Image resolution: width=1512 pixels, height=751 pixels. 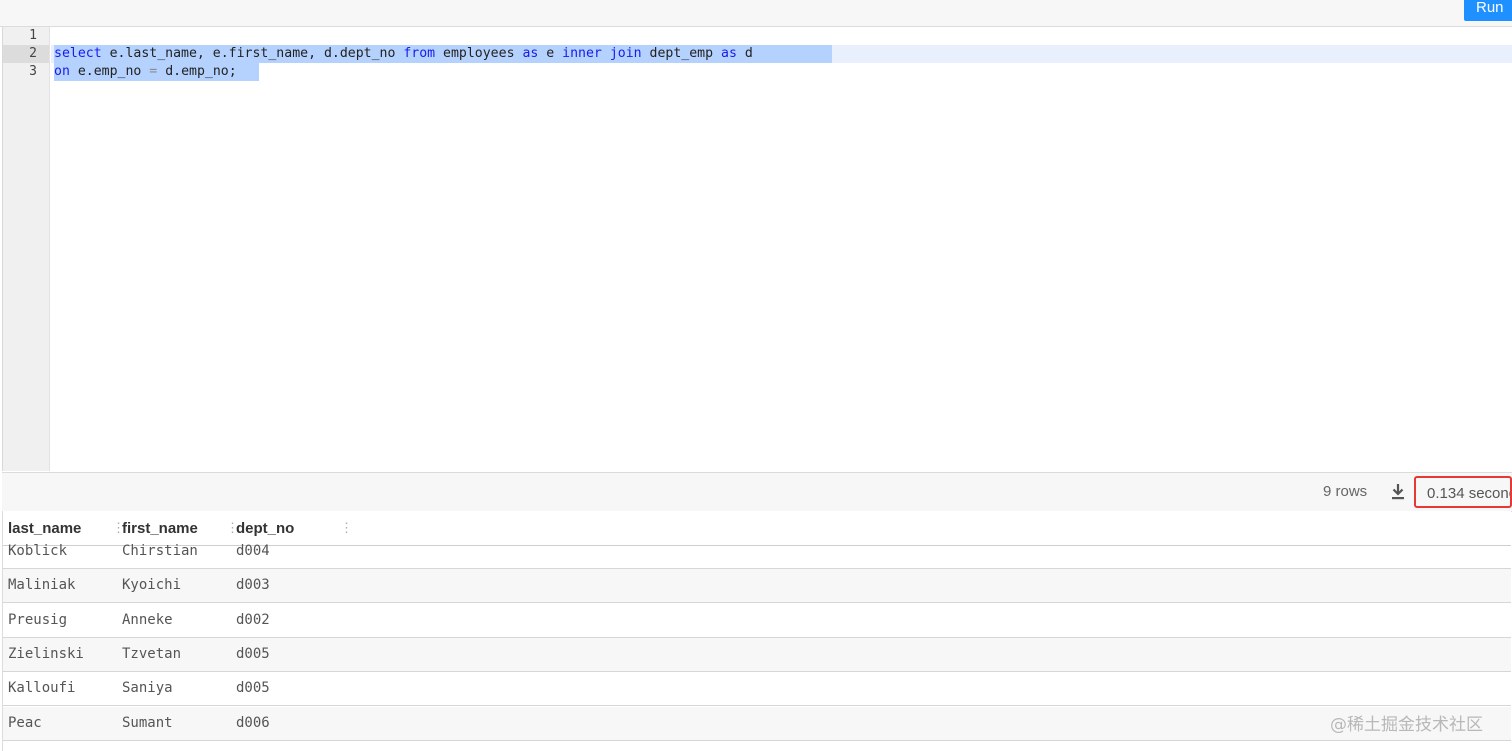 I want to click on code-token: e.last_name, e.first_name, d.dept_no, so click(x=252, y=53).